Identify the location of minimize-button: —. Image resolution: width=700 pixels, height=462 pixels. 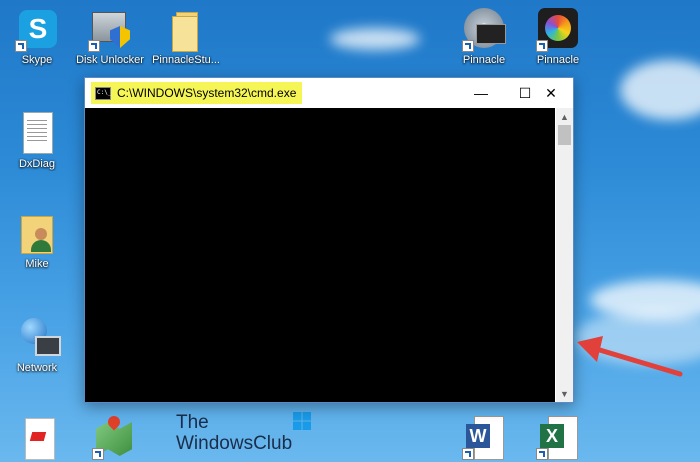
(481, 93).